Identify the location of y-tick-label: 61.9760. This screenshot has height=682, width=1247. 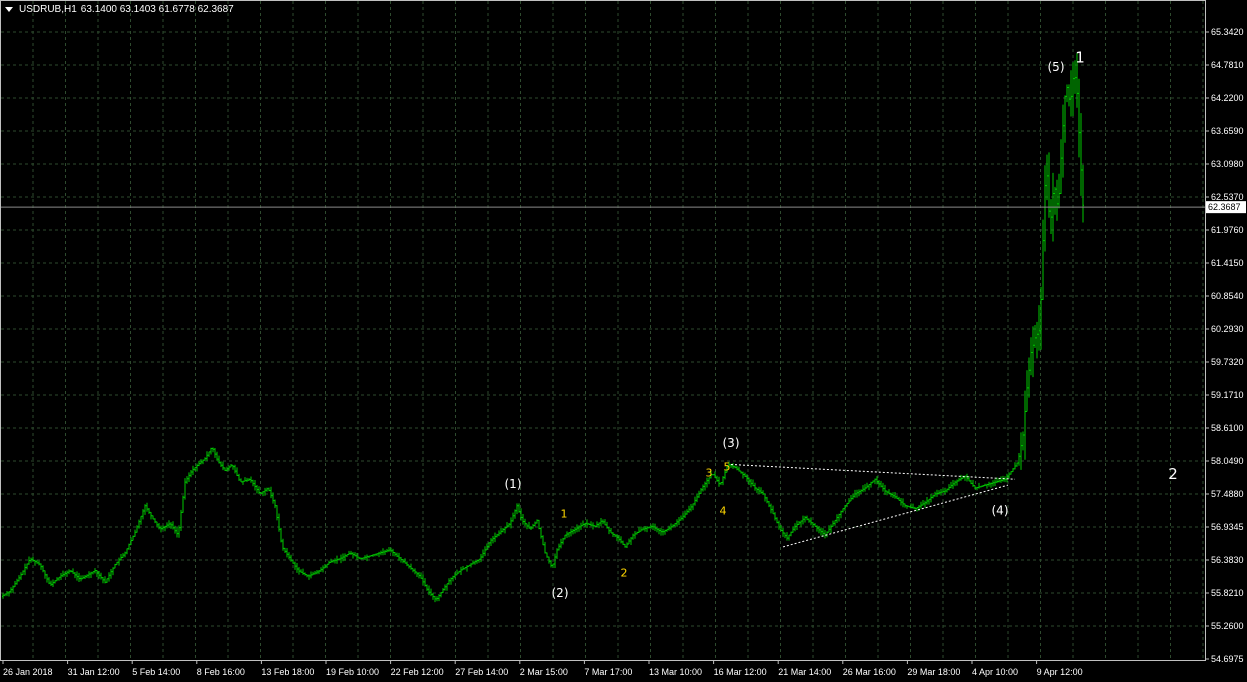
(1227, 230).